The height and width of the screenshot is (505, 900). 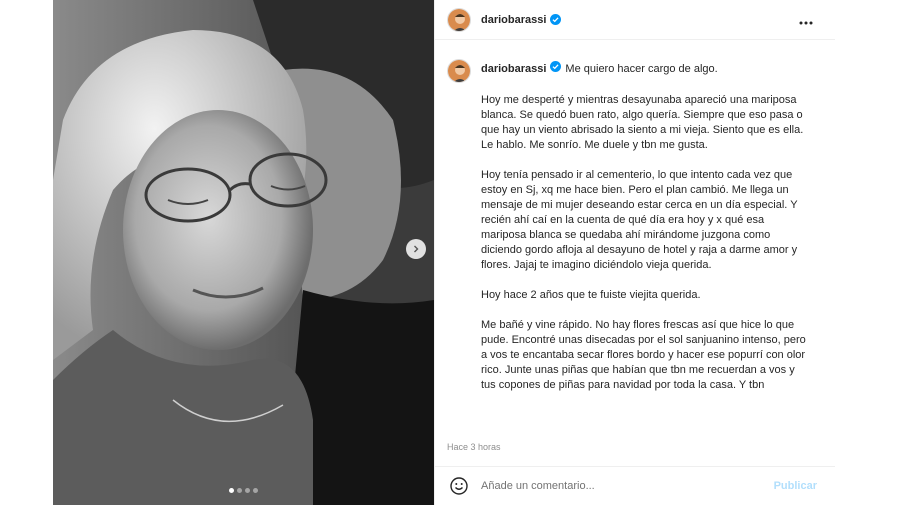 I want to click on more-options-button, so click(x=806, y=21).